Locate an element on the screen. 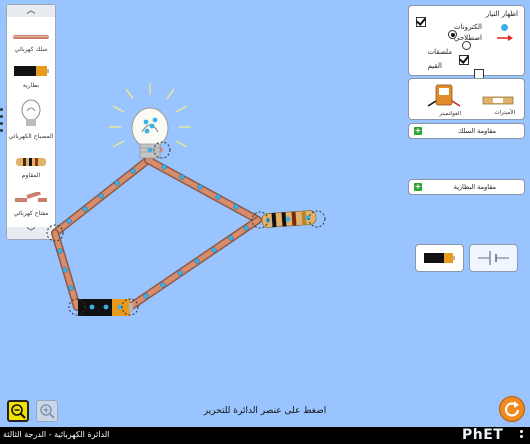 The image size is (530, 444). ammeter-icon is located at coordinates (498, 100).